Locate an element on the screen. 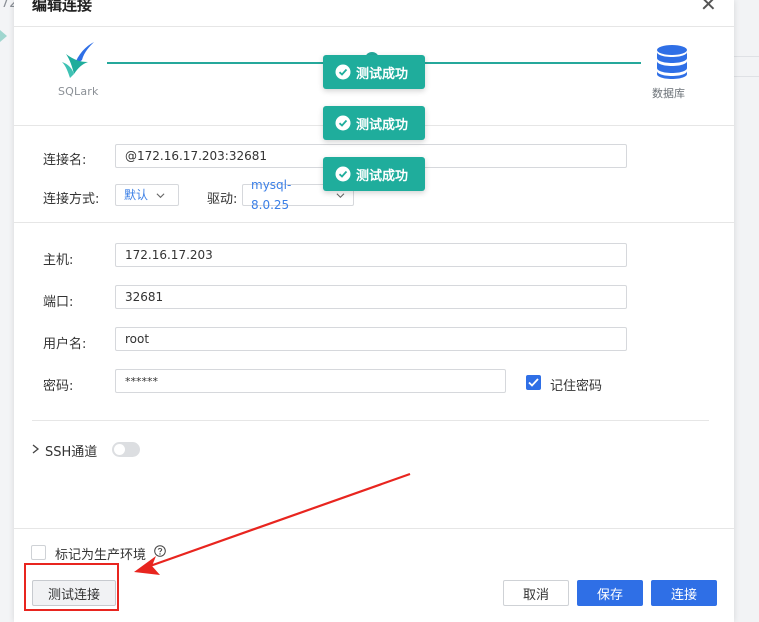 The width and height of the screenshot is (759, 622). mark-production-checkbox is located at coordinates (38, 552).